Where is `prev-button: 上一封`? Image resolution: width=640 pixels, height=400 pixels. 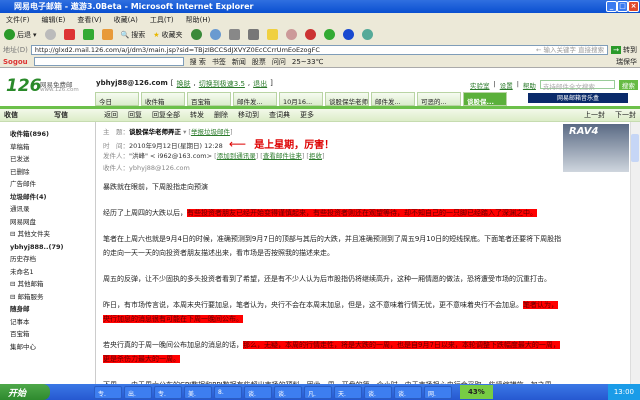
prev-button: 上一封 is located at coordinates (594, 115).